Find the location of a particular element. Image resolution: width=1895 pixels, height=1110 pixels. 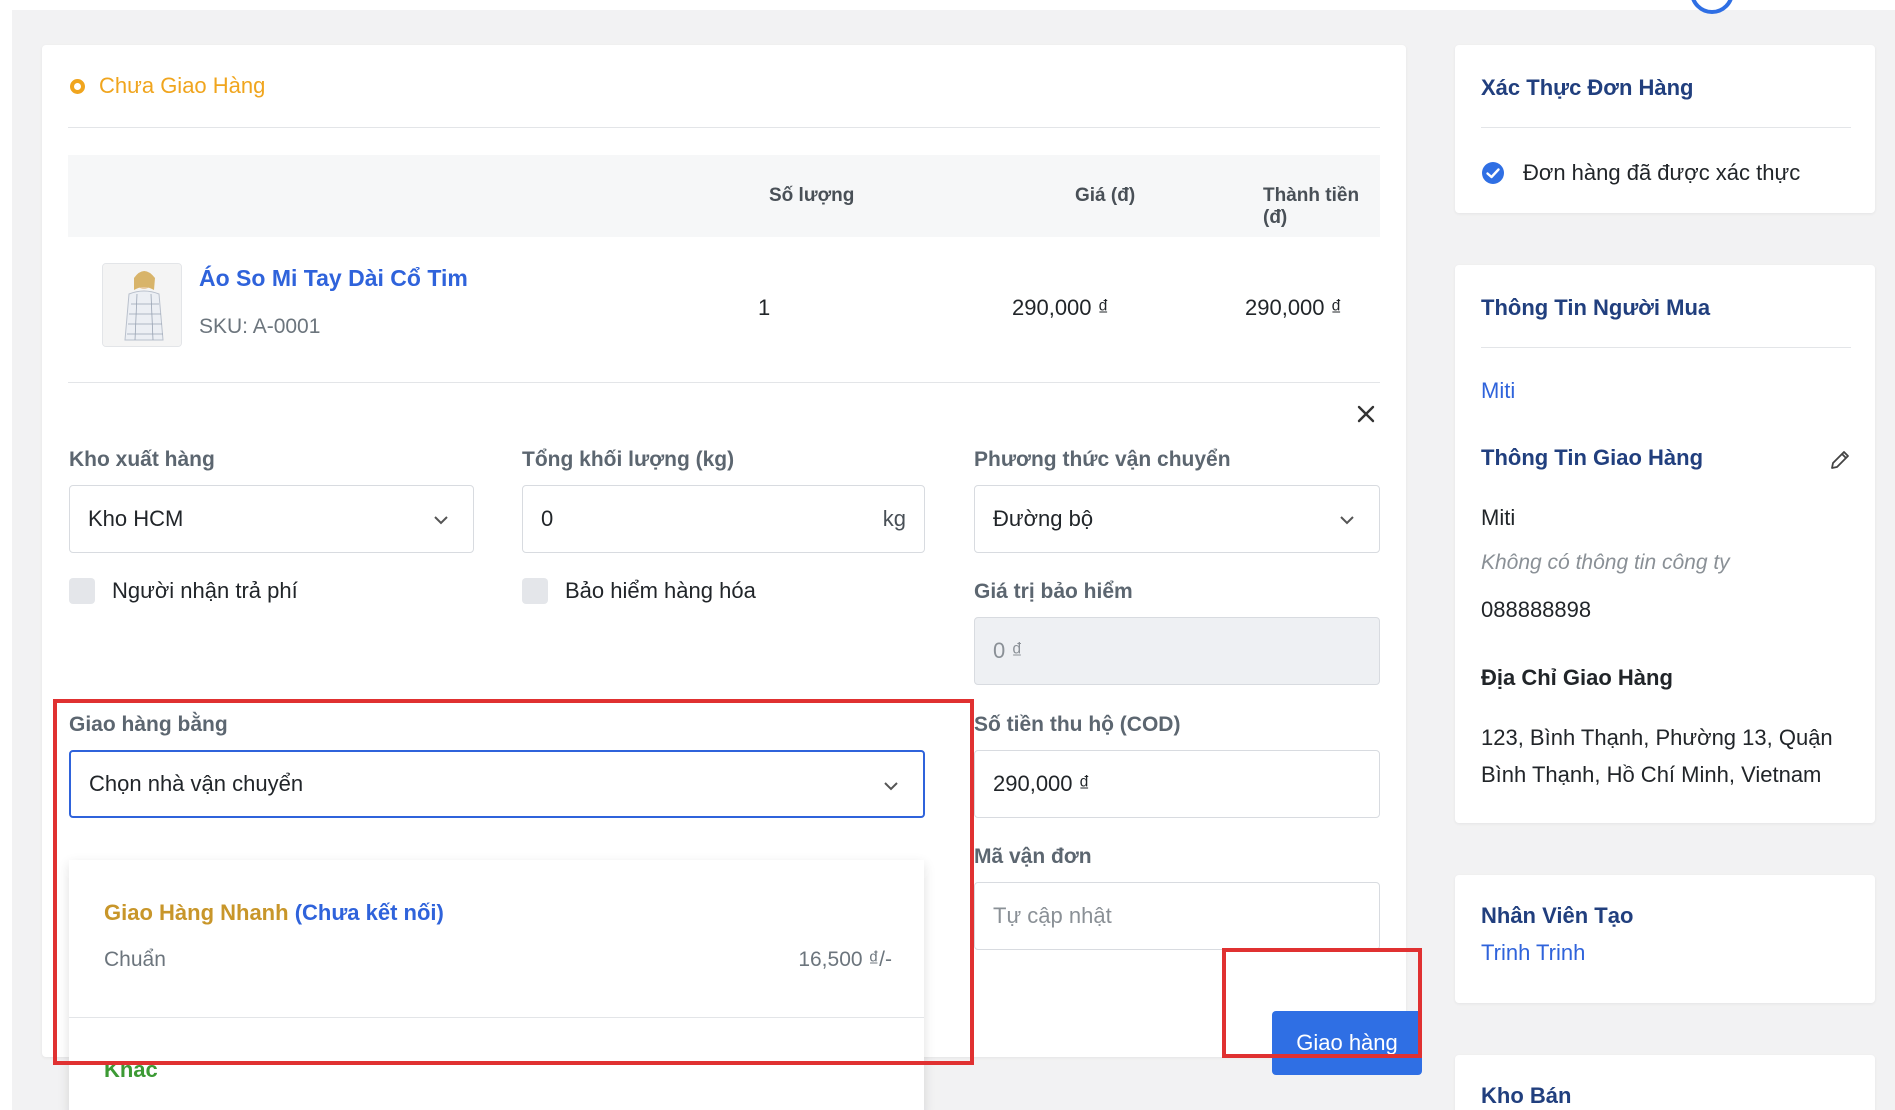

receiver-pays-checkbox: Người nhận trả phí is located at coordinates (183, 591).